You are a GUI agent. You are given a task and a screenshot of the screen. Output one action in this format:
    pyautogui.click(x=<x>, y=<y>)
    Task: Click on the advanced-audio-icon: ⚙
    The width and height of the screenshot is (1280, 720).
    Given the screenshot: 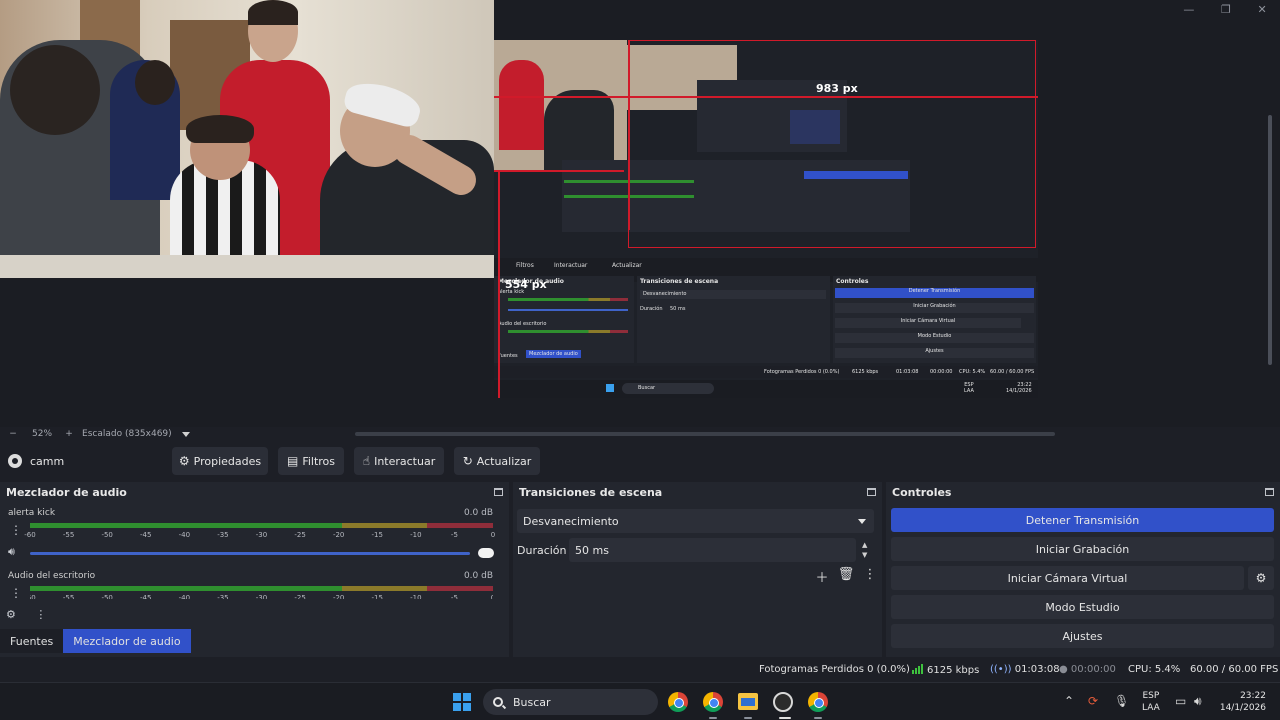 What is the action you would take?
    pyautogui.click(x=11, y=614)
    